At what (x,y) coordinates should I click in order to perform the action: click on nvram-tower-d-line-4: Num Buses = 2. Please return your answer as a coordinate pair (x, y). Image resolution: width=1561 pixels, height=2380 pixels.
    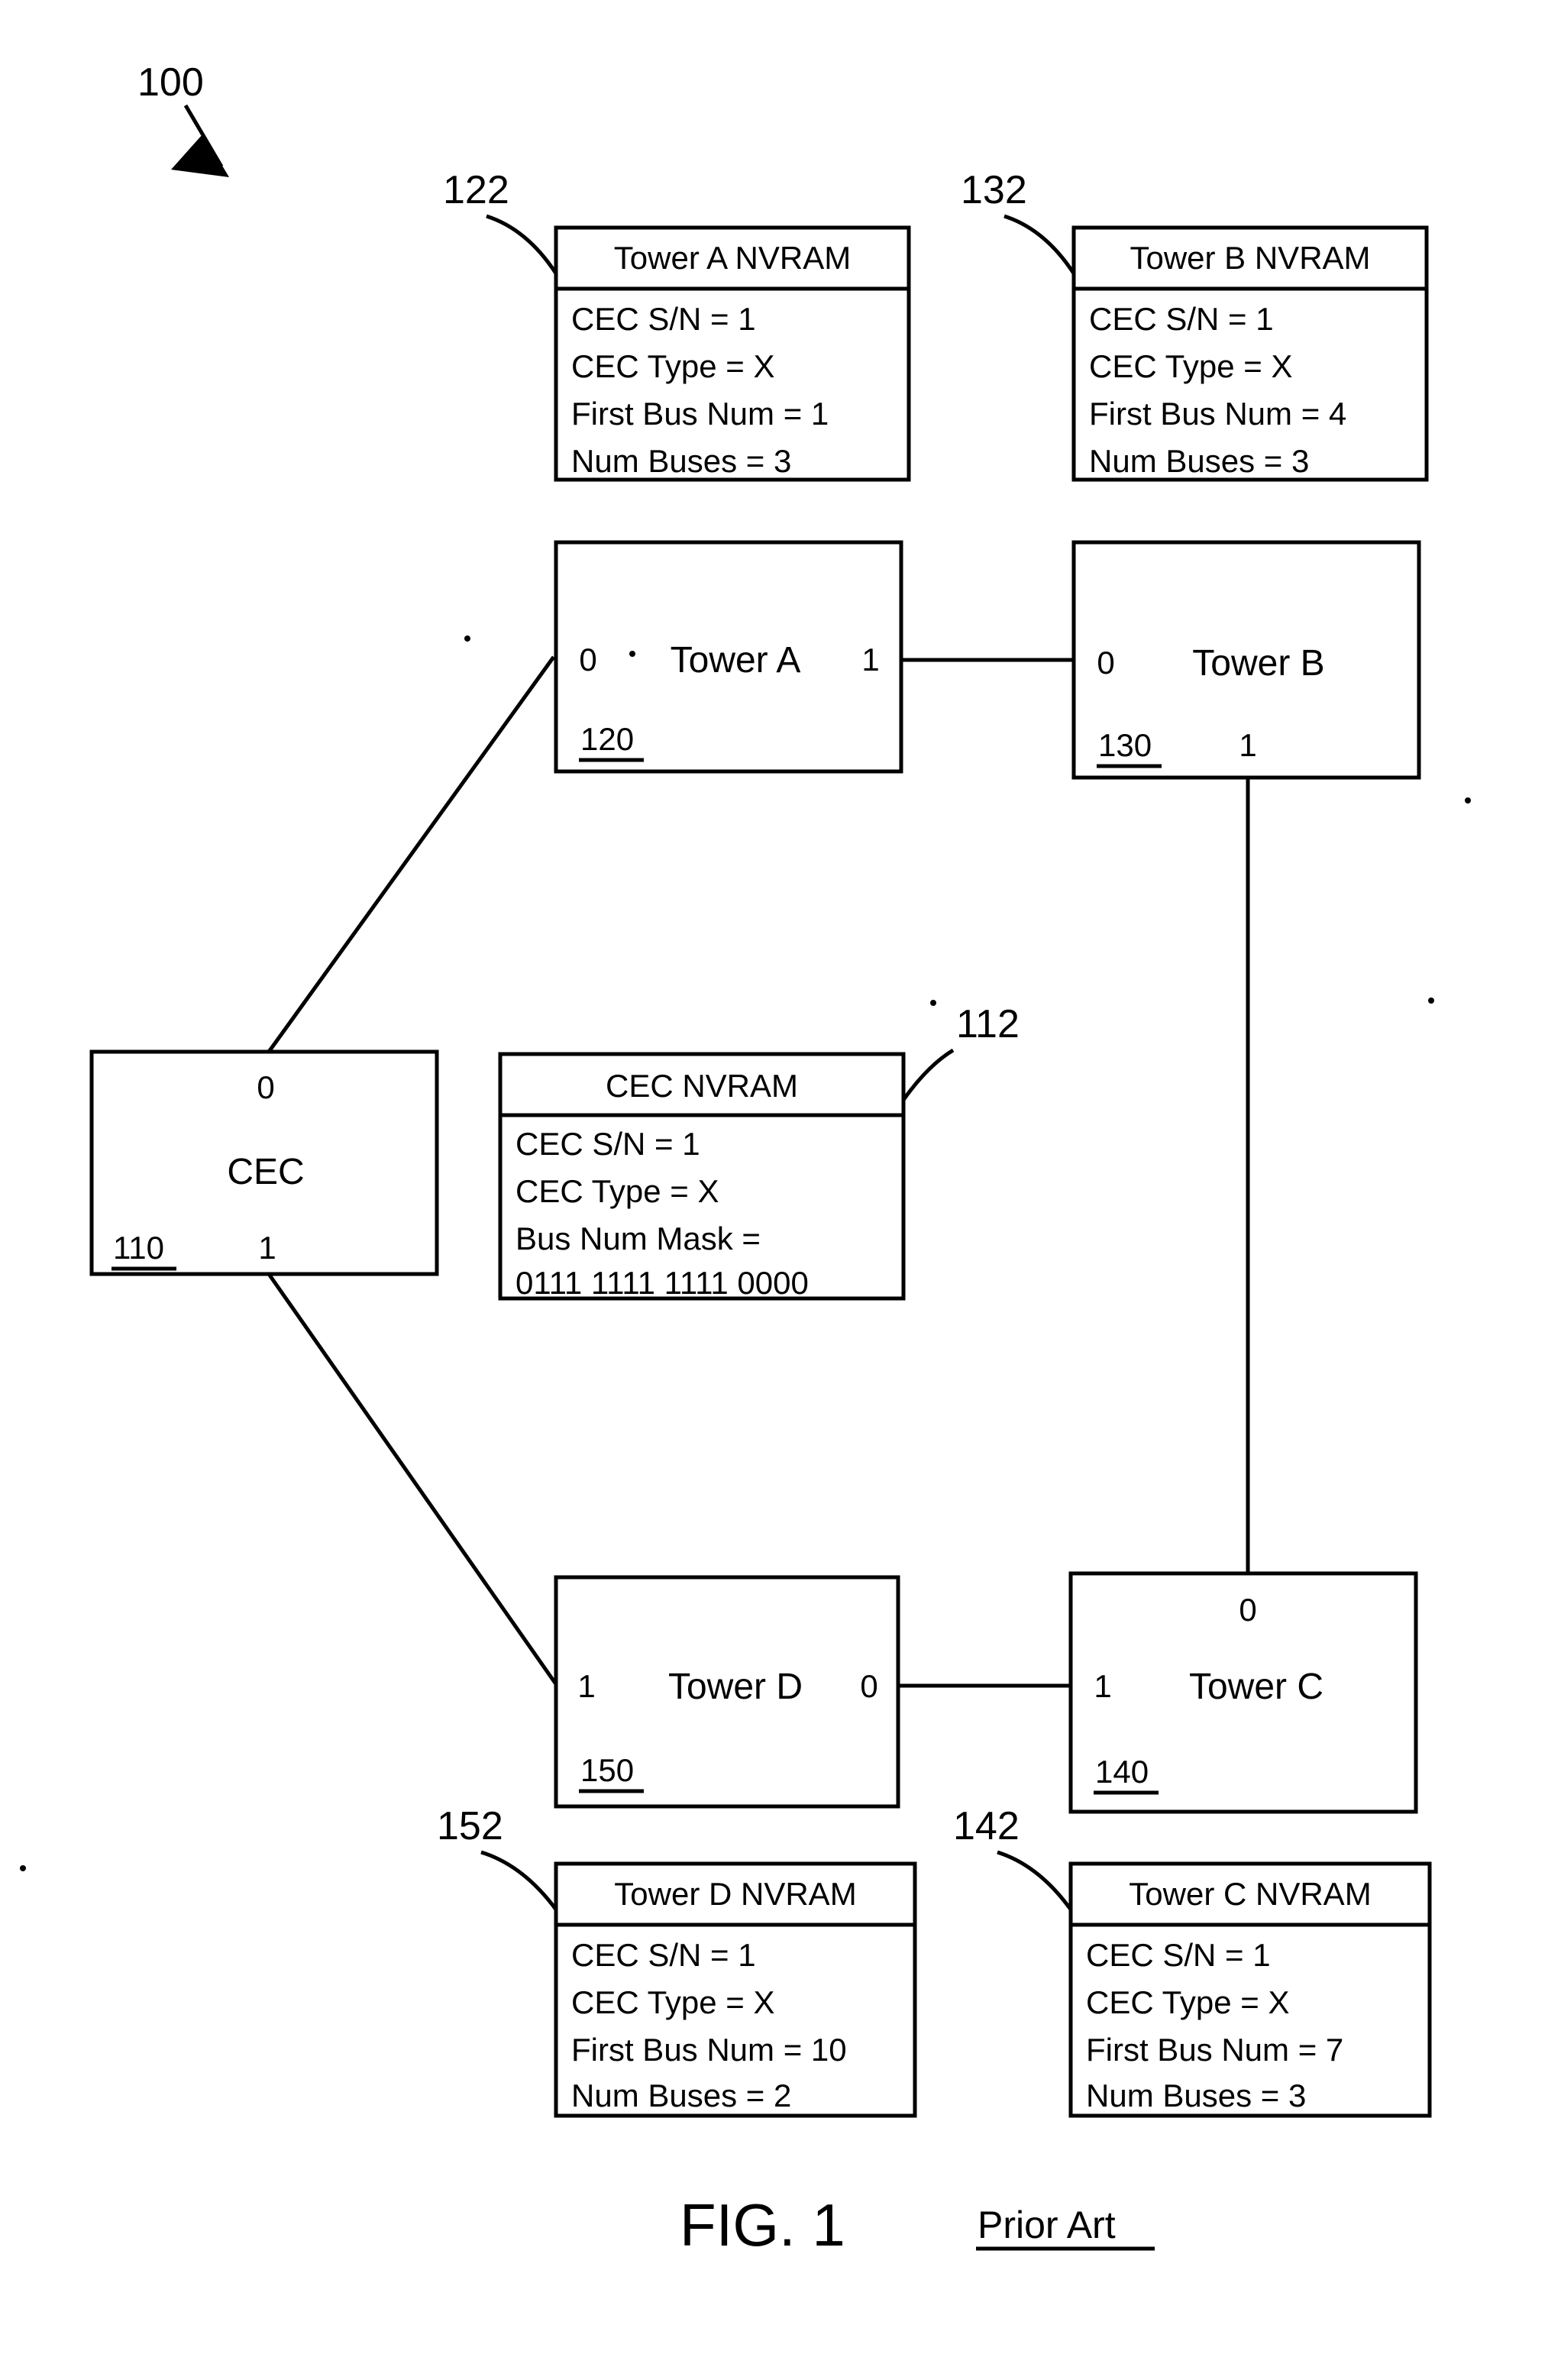
    Looking at the image, I should click on (681, 2096).